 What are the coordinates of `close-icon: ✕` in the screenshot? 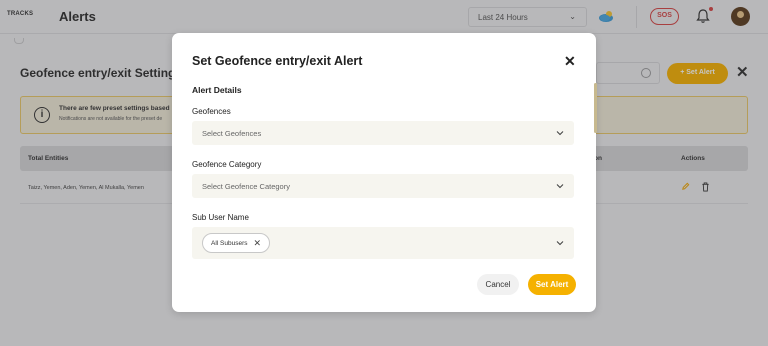 It's located at (570, 61).